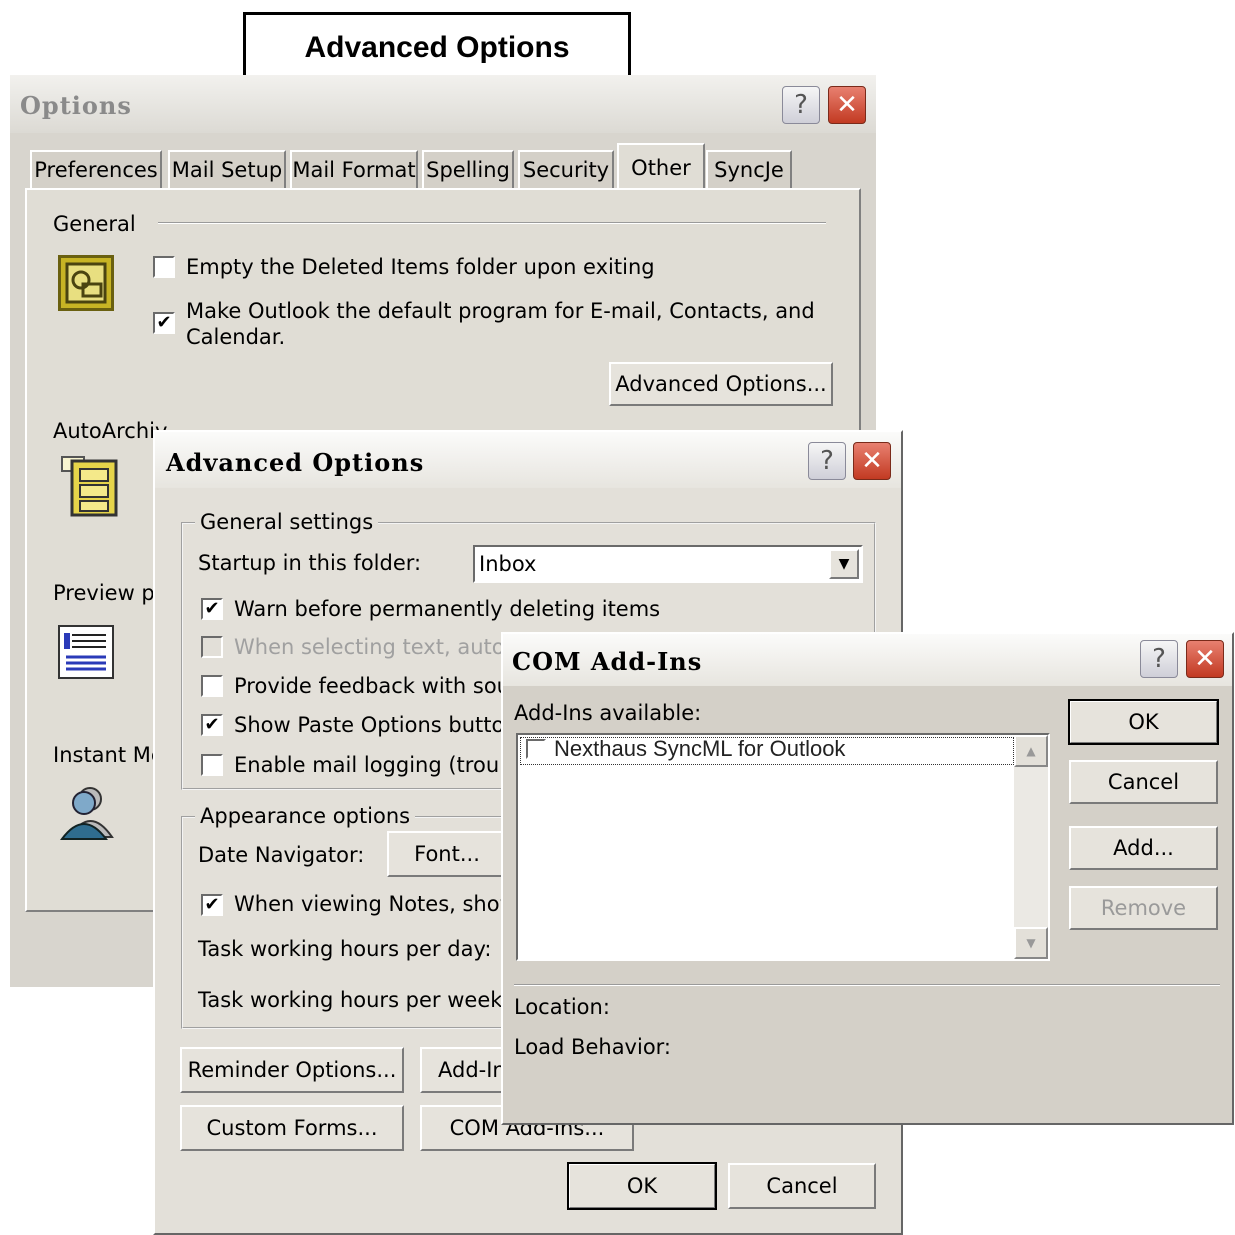 Image resolution: width=1235 pixels, height=1235 pixels. I want to click on task-hours-week-label: Task working hours per week:, so click(354, 1000).